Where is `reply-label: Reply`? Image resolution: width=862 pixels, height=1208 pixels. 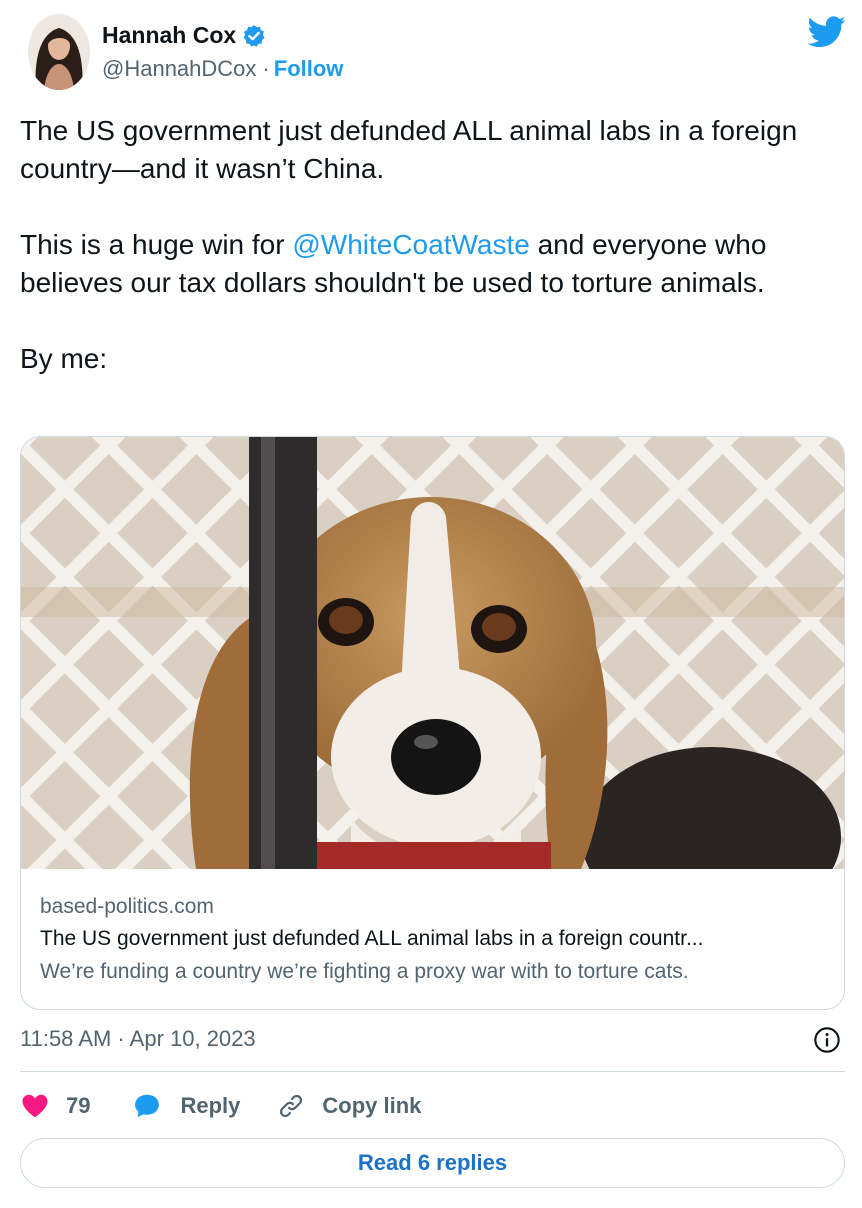 reply-label: Reply is located at coordinates (210, 1105).